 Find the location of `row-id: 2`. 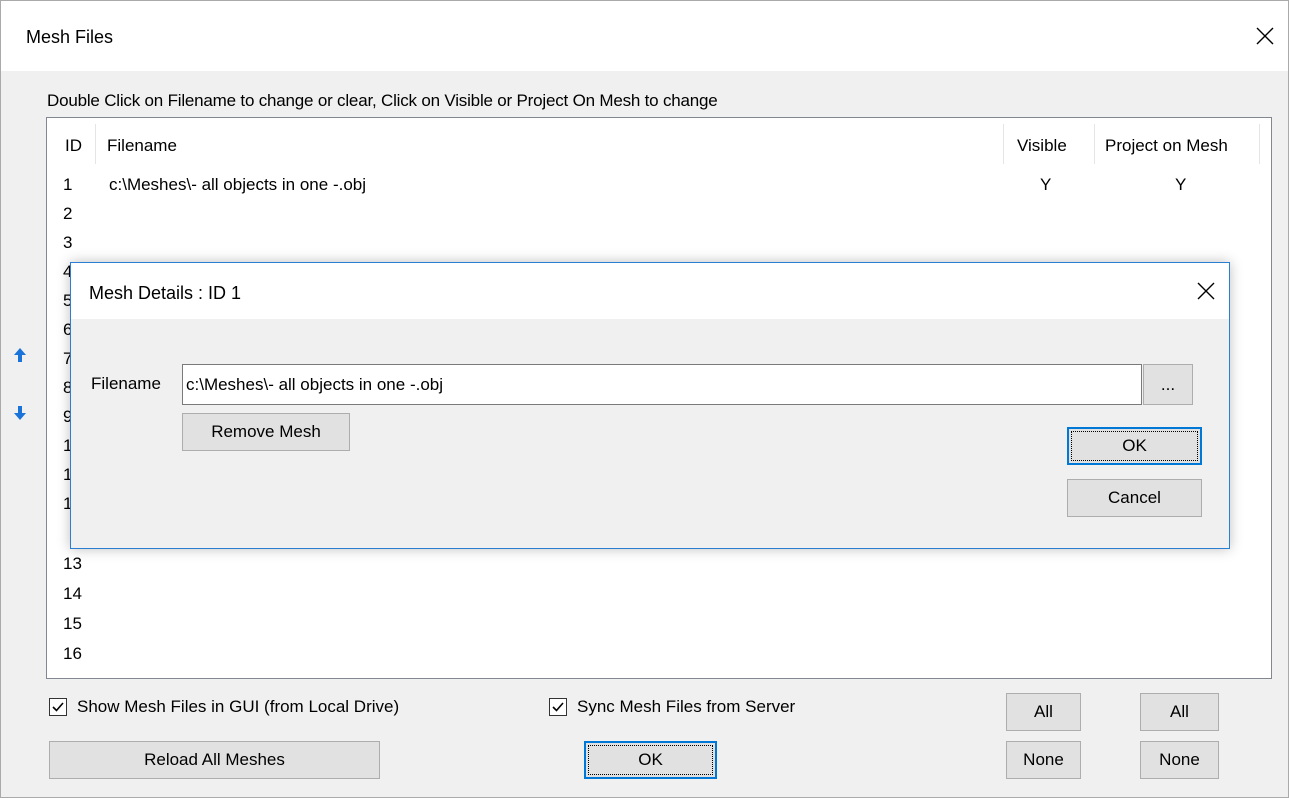

row-id: 2 is located at coordinates (67, 214).